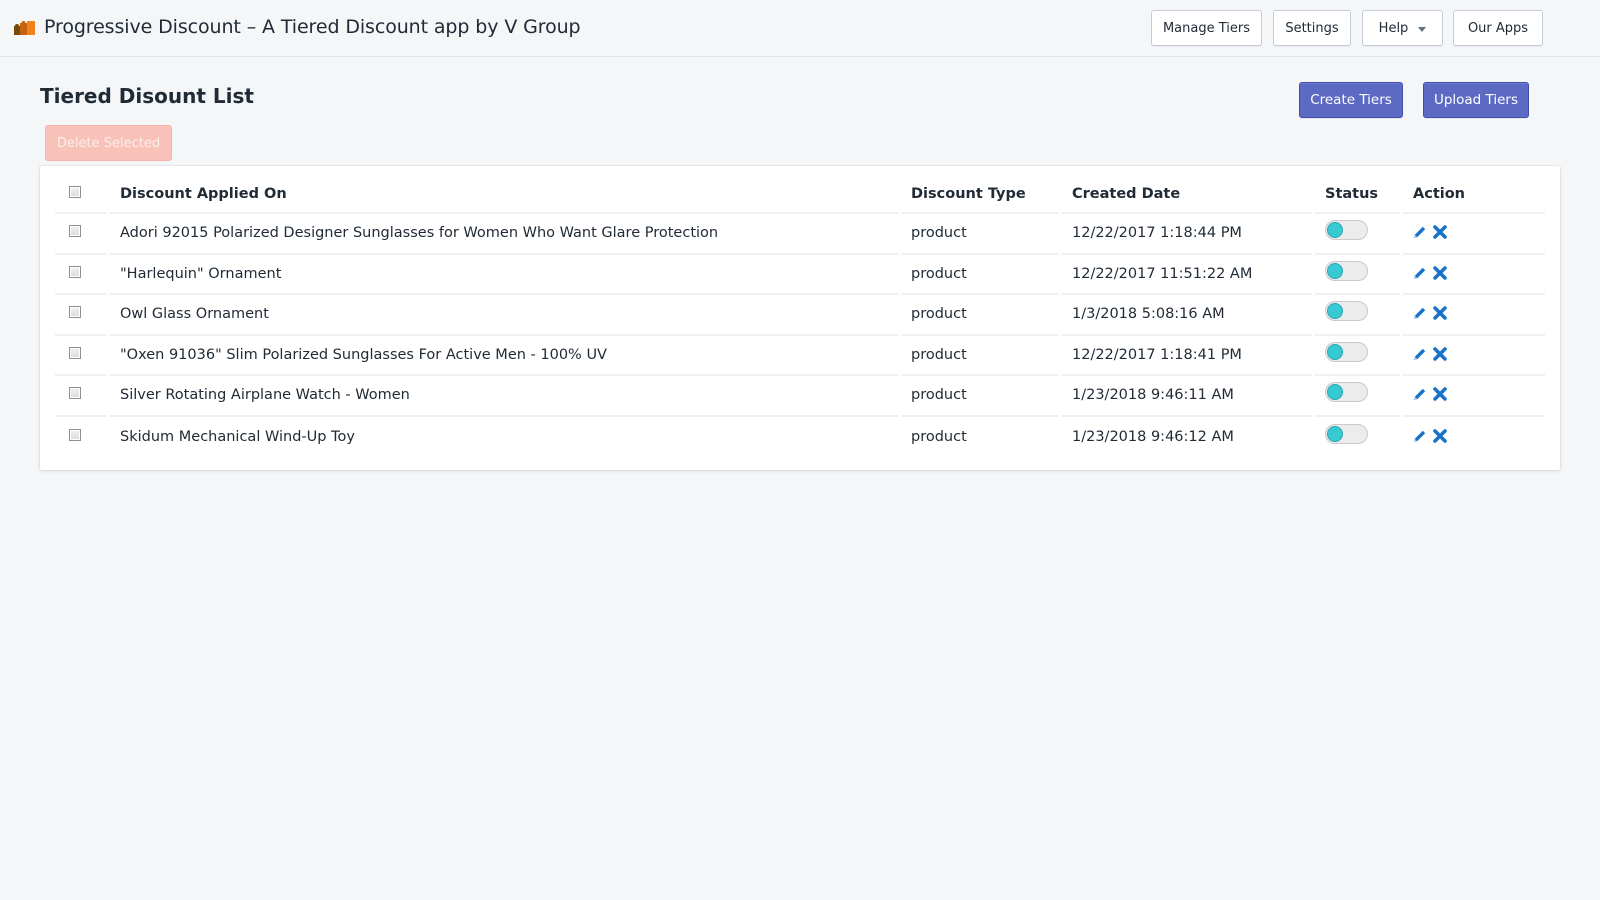 This screenshot has height=900, width=1600. Describe the element at coordinates (24, 28) in the screenshot. I see `app-logo-icon` at that location.